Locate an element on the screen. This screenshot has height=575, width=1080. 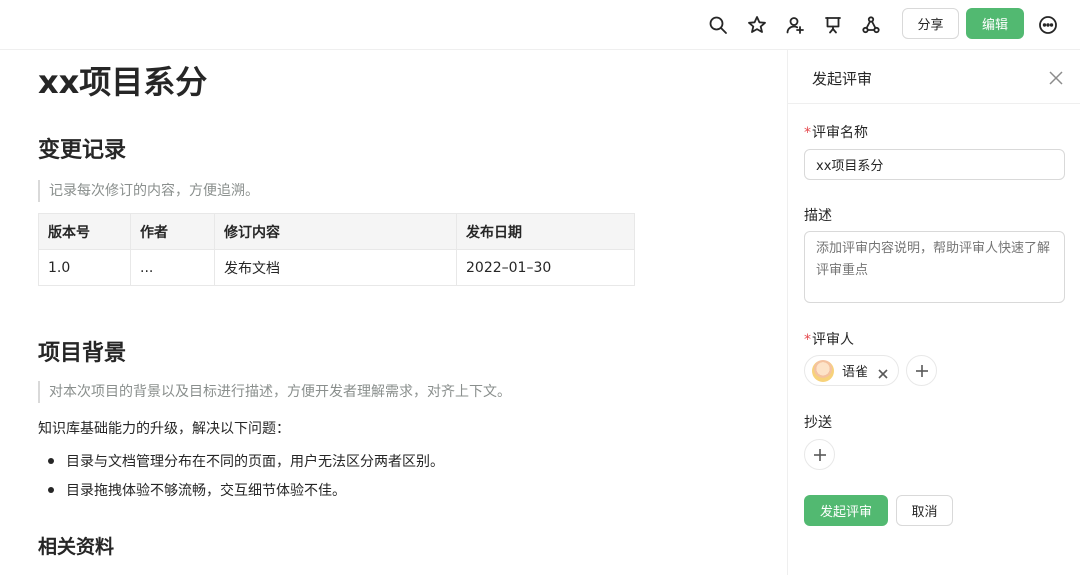
table-header-row: 版本号 作者 修订内容 发布日期 is located at coordinates (336, 231).